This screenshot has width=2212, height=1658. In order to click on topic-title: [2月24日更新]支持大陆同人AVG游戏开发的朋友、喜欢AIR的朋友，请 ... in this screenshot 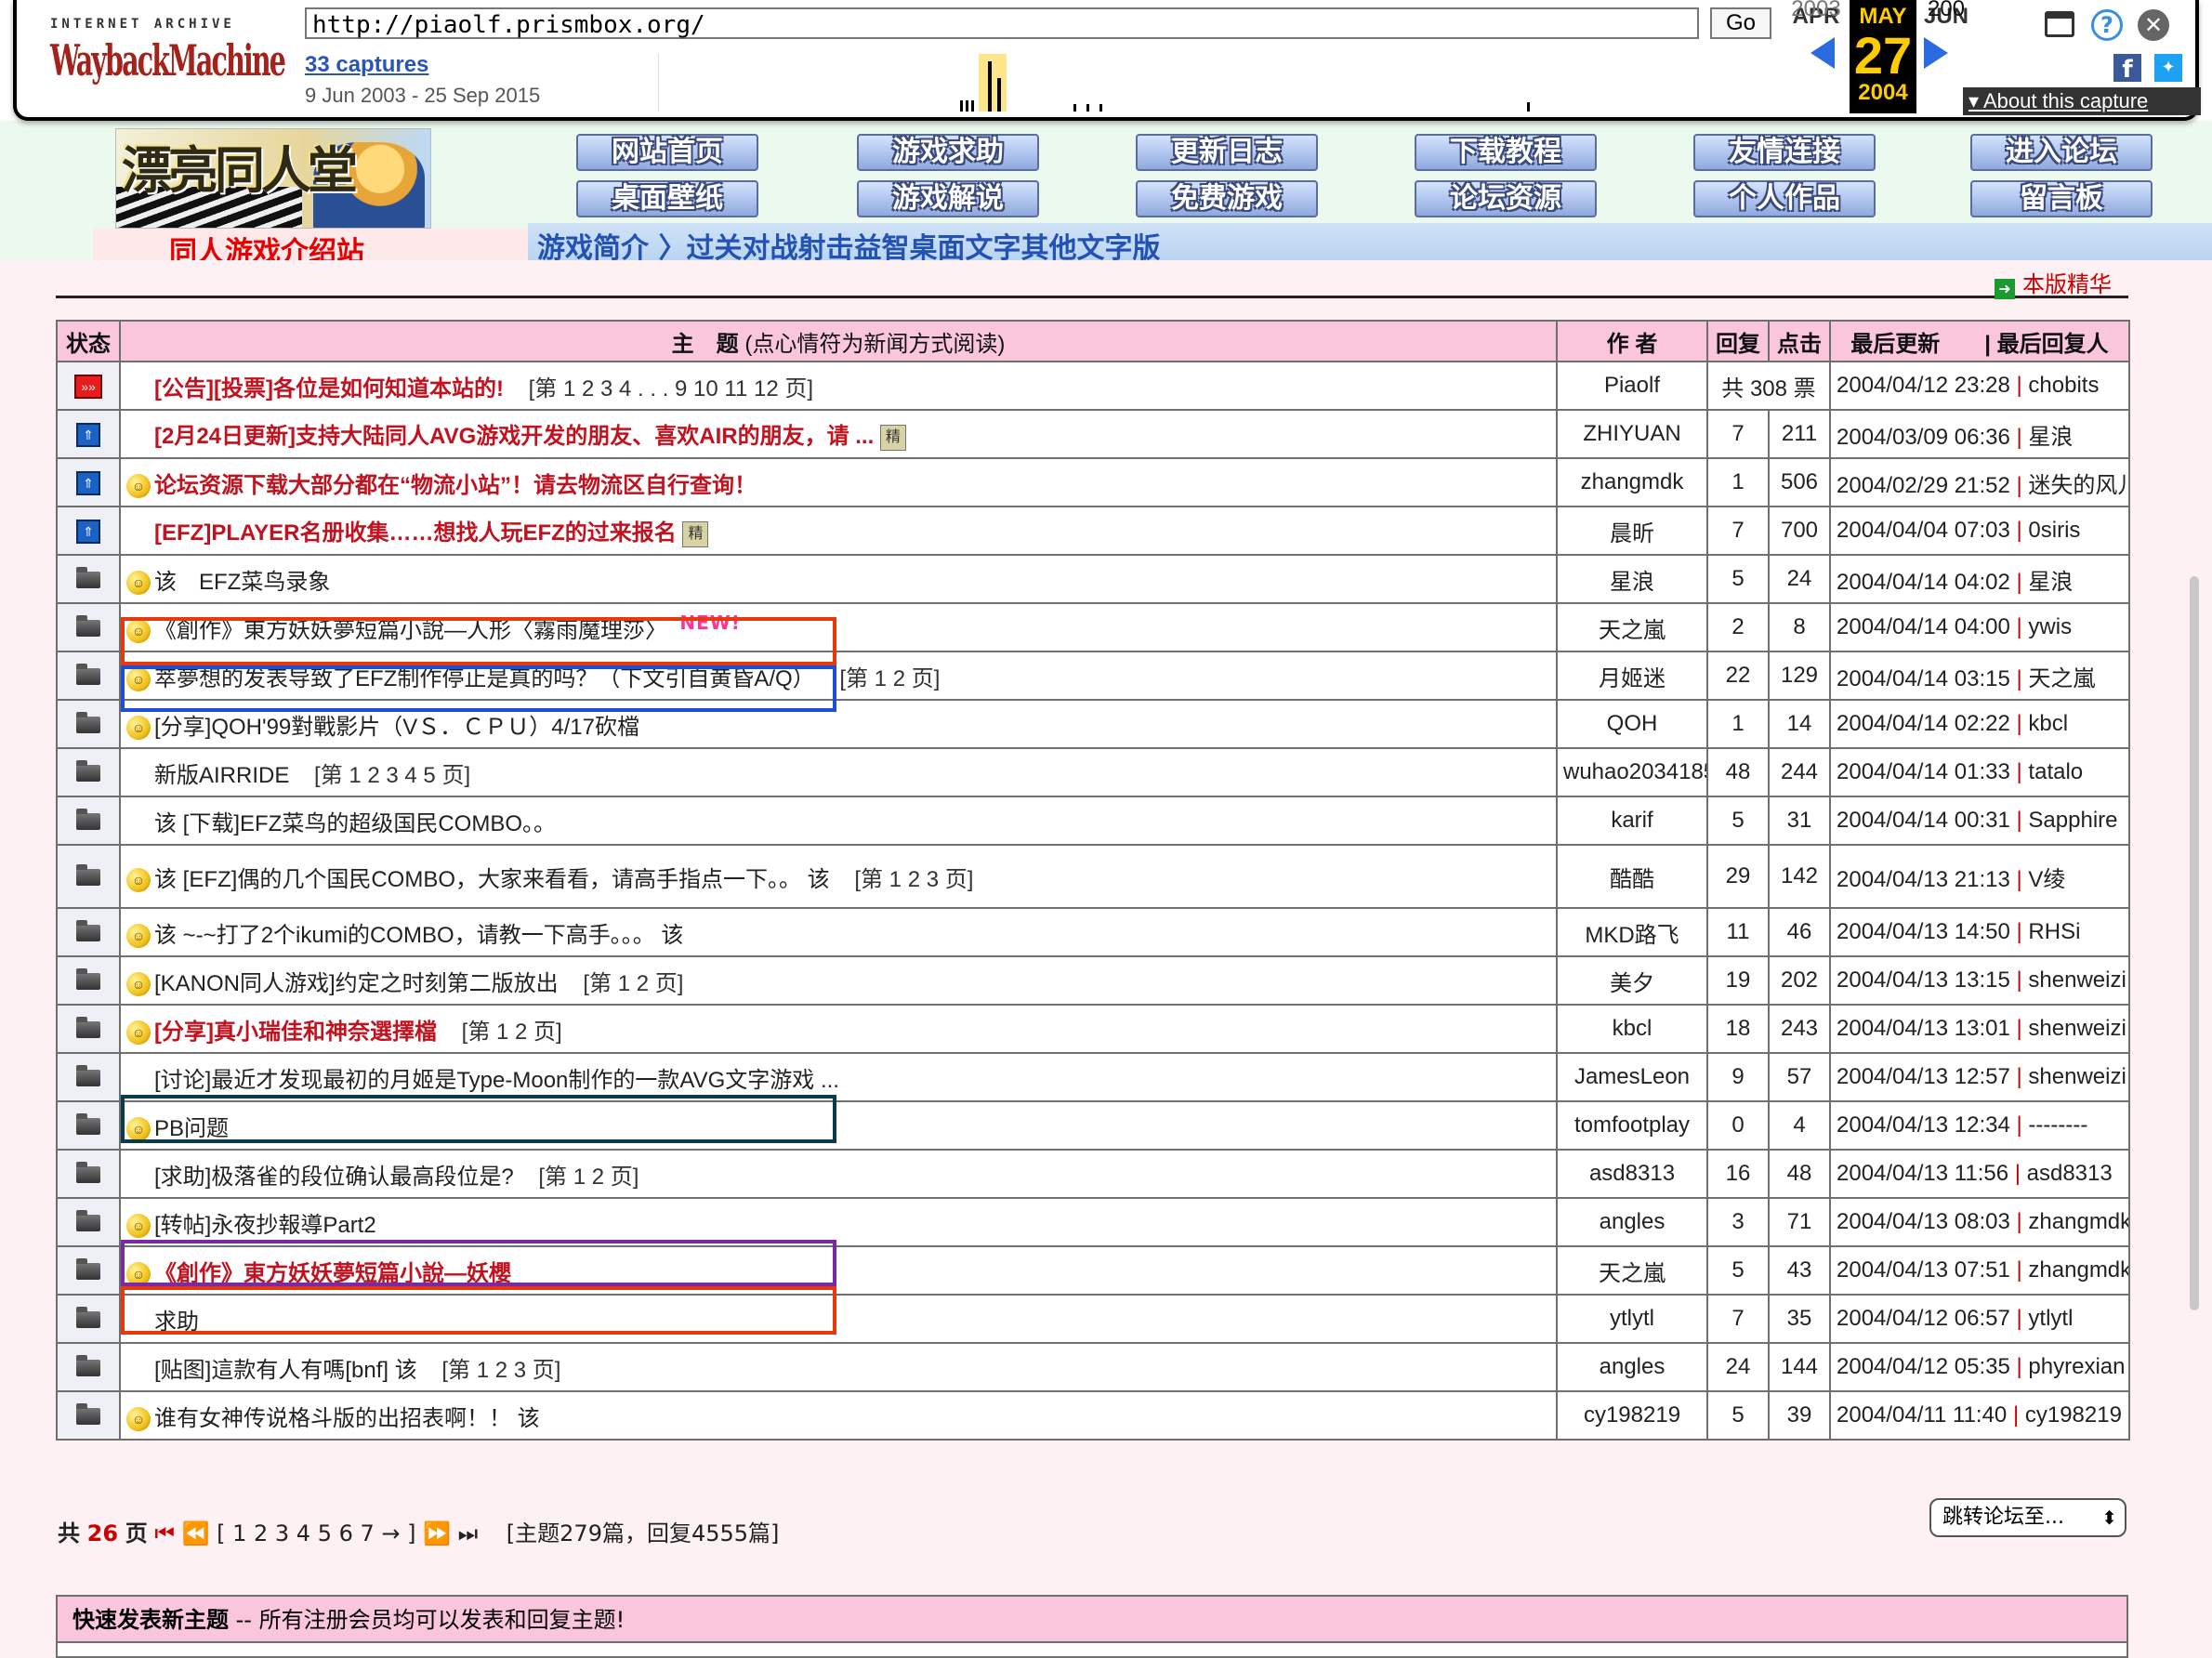, I will do `click(514, 436)`.